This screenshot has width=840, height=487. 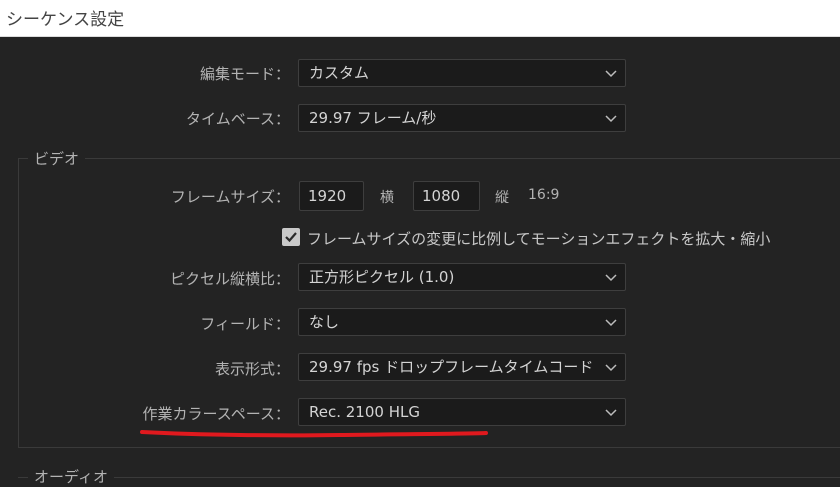 What do you see at coordinates (364, 412) in the screenshot?
I see `working-color-space-value: Rec. 2100 HLG` at bounding box center [364, 412].